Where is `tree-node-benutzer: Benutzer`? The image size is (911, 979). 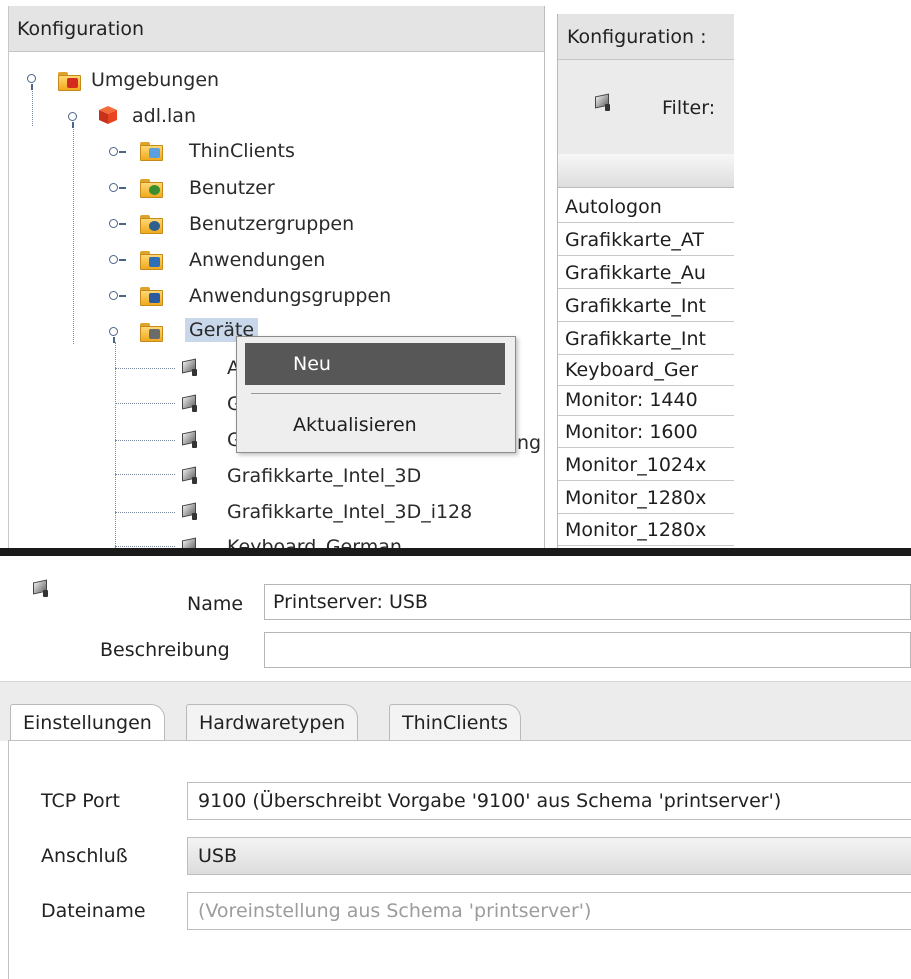
tree-node-benutzer: Benutzer is located at coordinates (232, 188).